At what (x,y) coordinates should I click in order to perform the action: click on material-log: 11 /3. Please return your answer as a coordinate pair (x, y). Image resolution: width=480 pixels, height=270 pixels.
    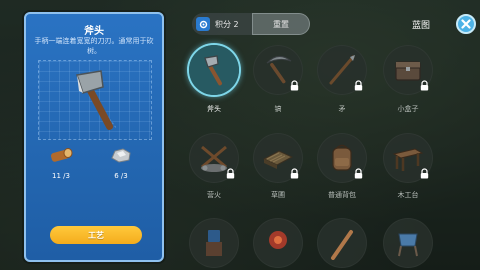
    Looking at the image, I should click on (61, 163).